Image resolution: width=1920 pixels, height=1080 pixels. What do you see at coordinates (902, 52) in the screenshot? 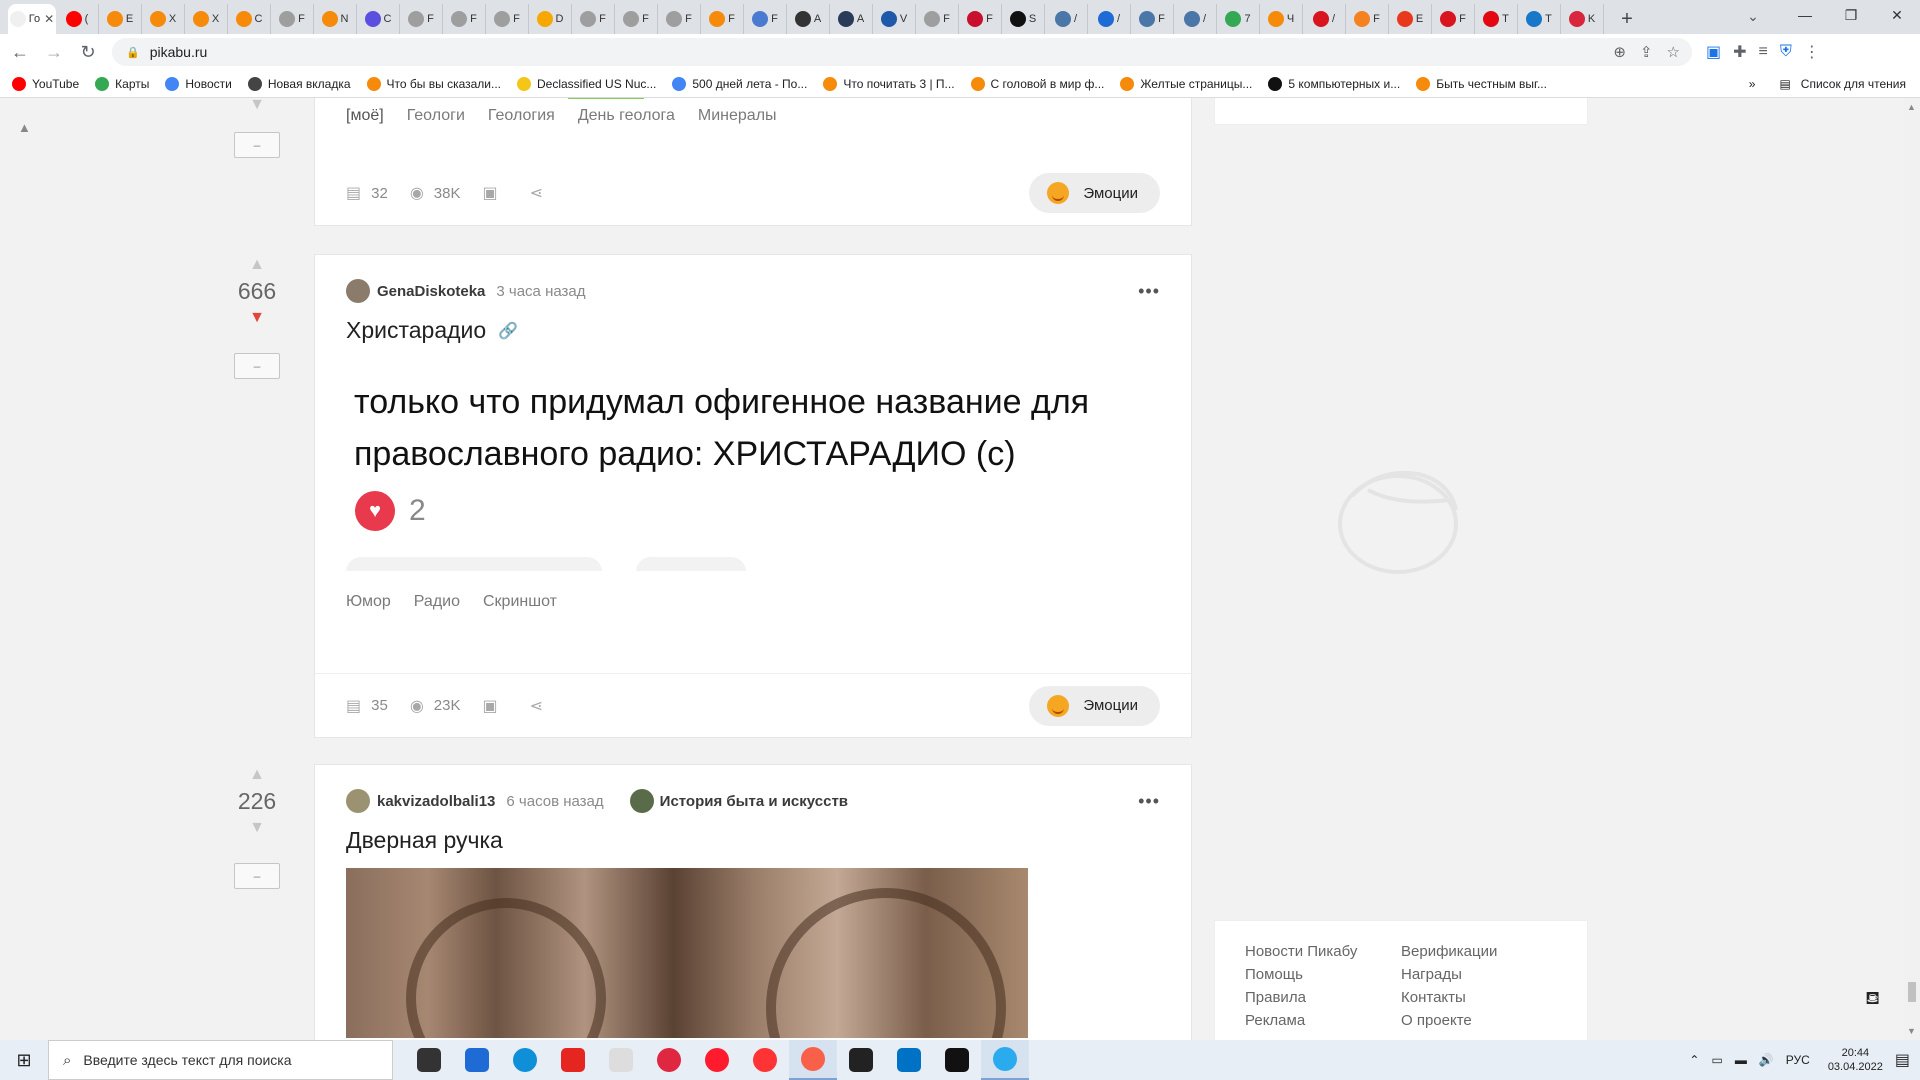
I see `address-bar: 🔒 pikabu.ru ⊕ ⇪ ☆` at bounding box center [902, 52].